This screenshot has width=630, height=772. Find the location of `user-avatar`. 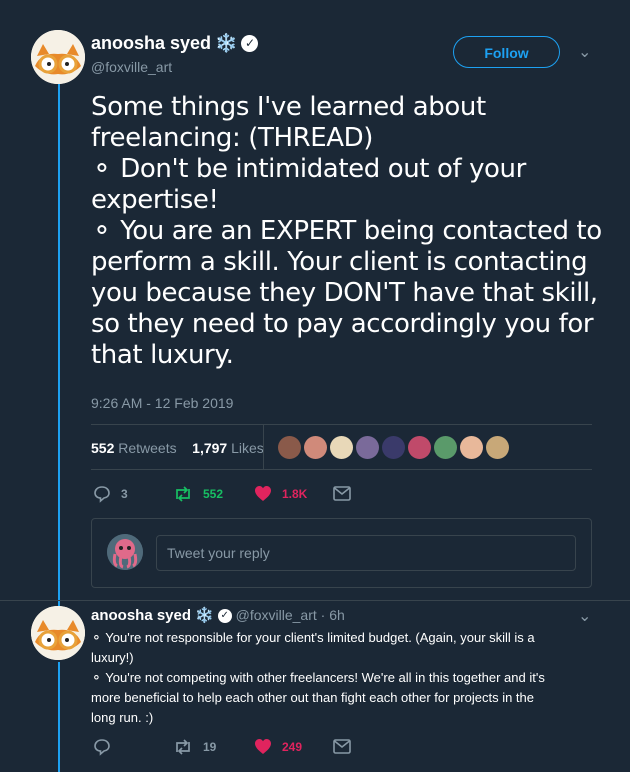

user-avatar is located at coordinates (125, 552).